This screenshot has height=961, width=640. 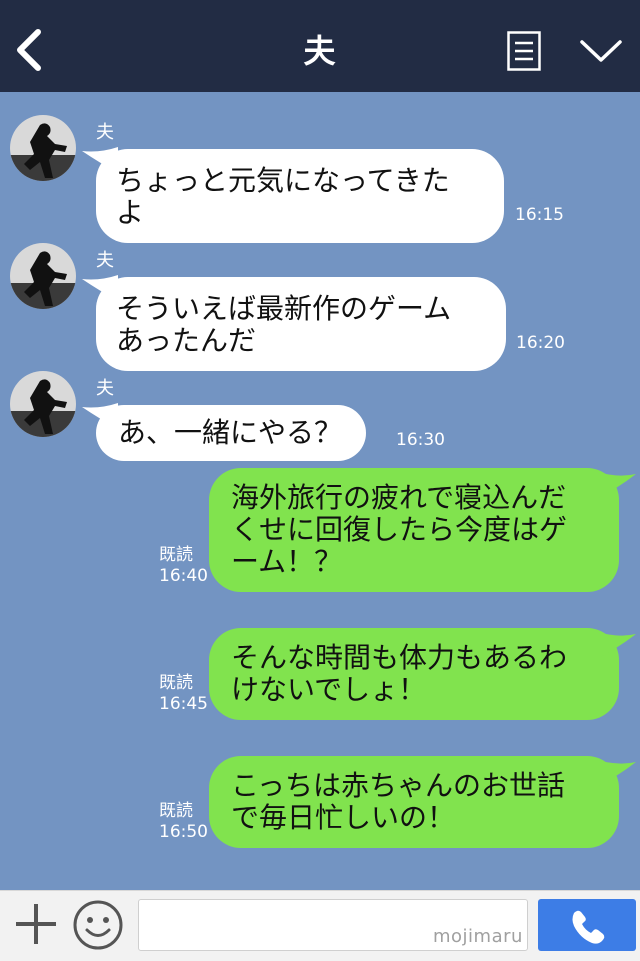 I want to click on message-bubble: こっちは赤ちゃんのお世話 で毎日忙しいの！, so click(x=414, y=802).